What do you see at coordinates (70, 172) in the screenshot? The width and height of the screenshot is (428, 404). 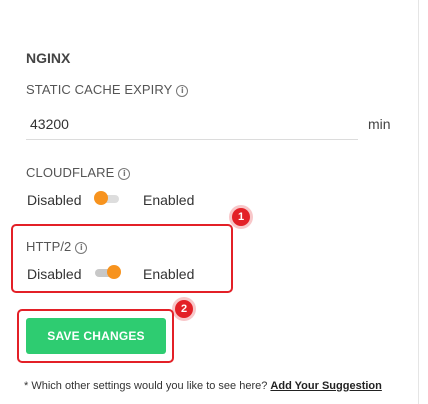 I see `cloudflare-label: CLOUDFLARE` at bounding box center [70, 172].